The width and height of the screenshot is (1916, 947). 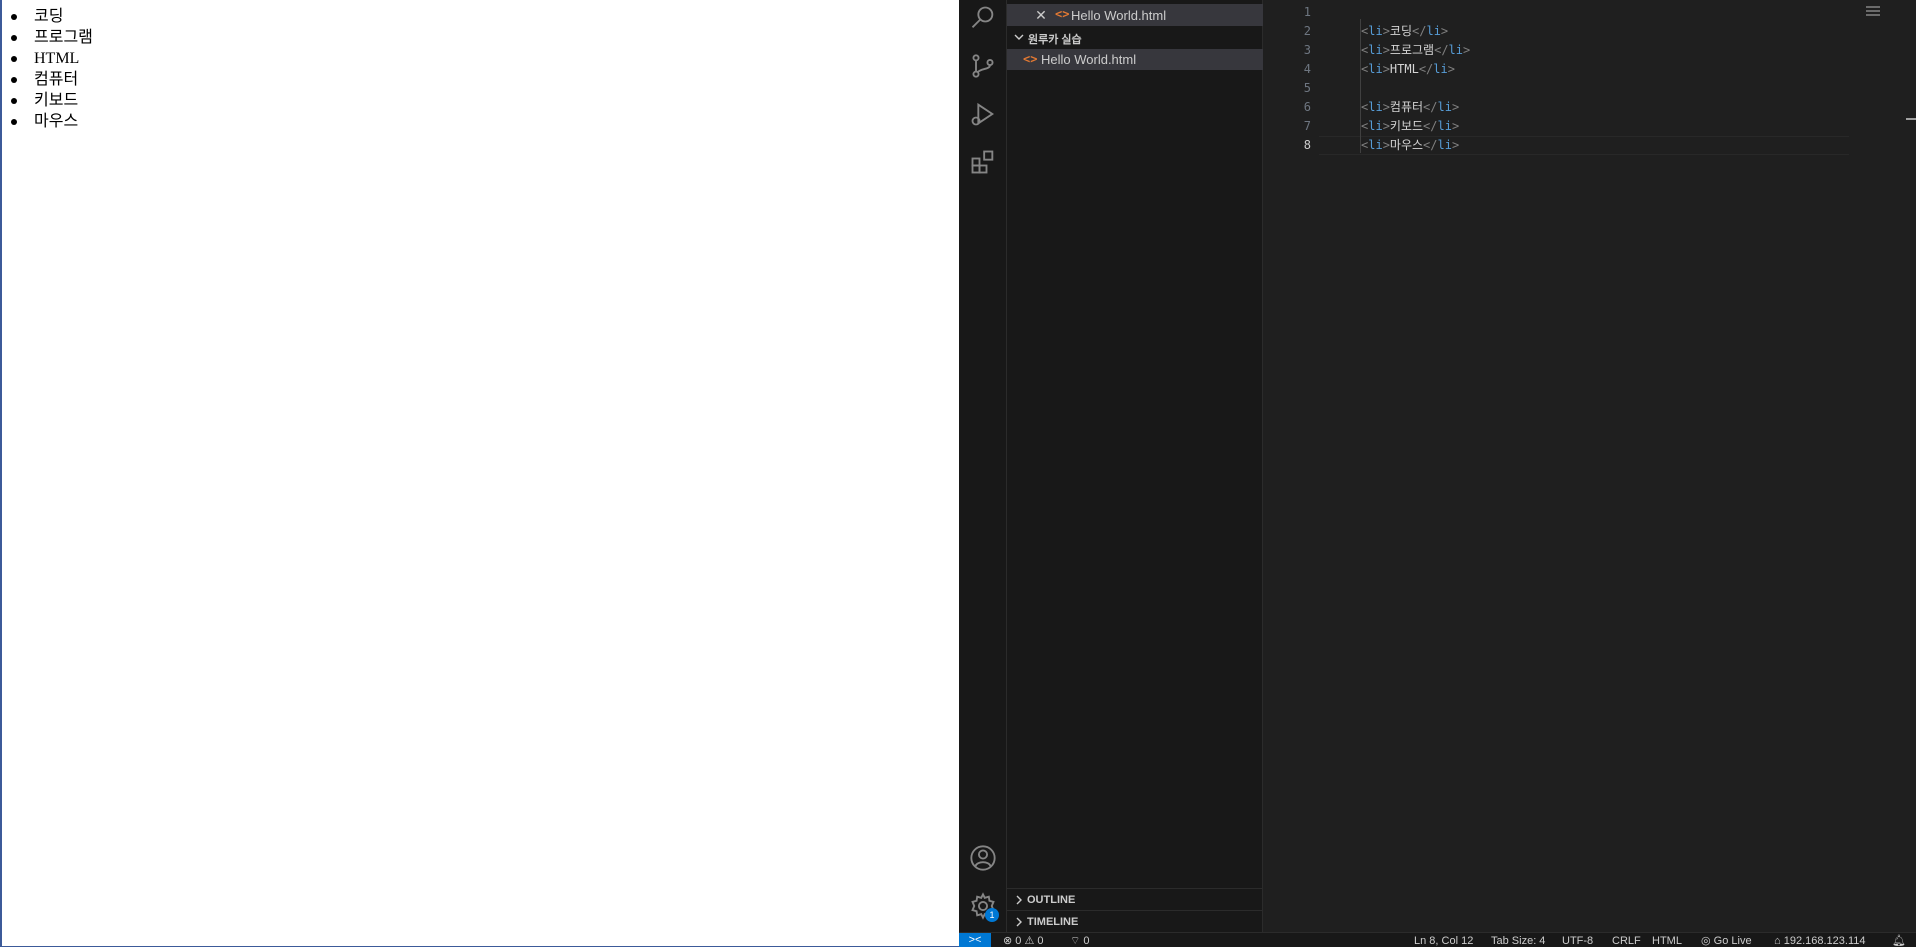 What do you see at coordinates (1873, 12) in the screenshot?
I see `minimap` at bounding box center [1873, 12].